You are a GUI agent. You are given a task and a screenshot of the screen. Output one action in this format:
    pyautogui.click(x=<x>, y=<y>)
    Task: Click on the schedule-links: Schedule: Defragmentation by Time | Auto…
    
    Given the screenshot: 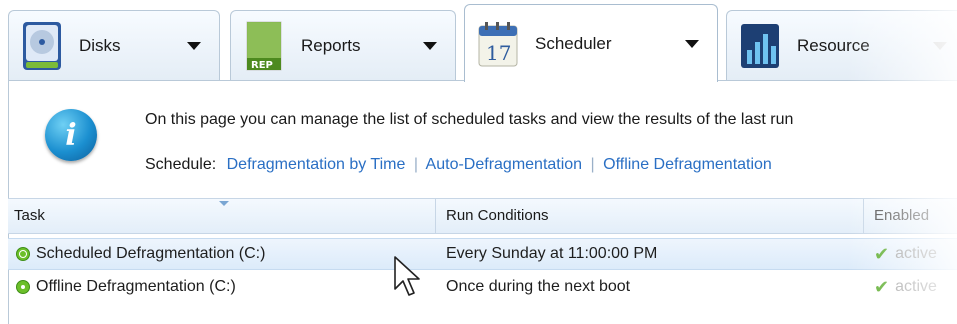 What is the action you would take?
    pyautogui.click(x=458, y=165)
    